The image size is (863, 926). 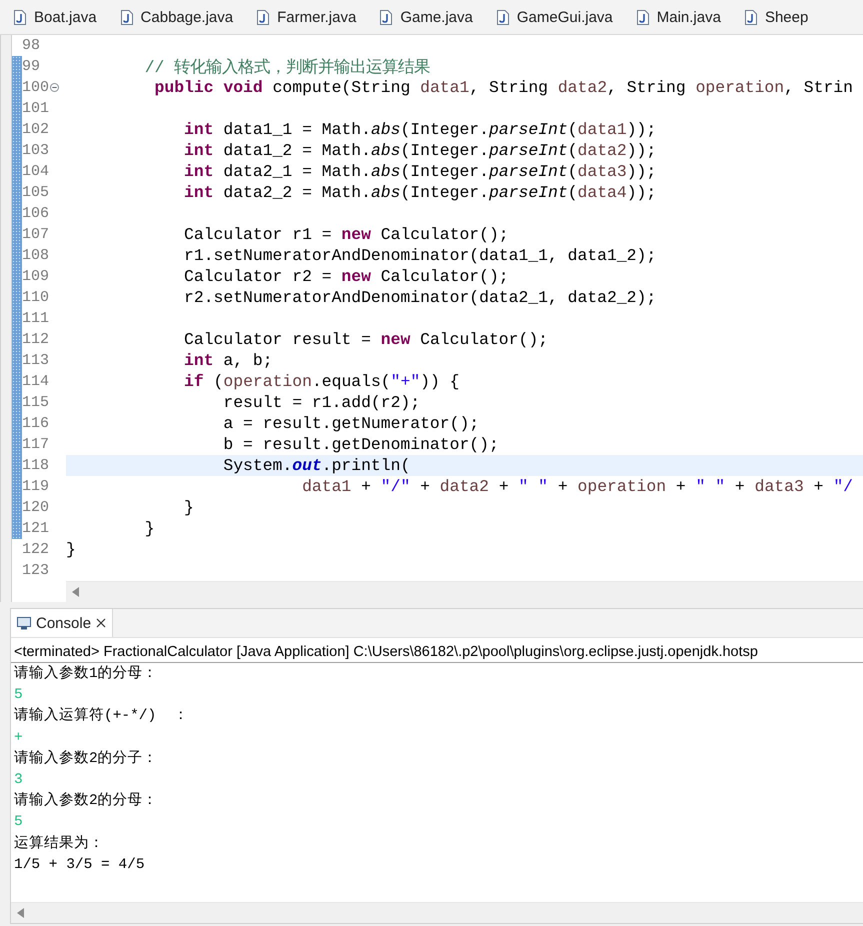 I want to click on line-number: 121, so click(x=36, y=528).